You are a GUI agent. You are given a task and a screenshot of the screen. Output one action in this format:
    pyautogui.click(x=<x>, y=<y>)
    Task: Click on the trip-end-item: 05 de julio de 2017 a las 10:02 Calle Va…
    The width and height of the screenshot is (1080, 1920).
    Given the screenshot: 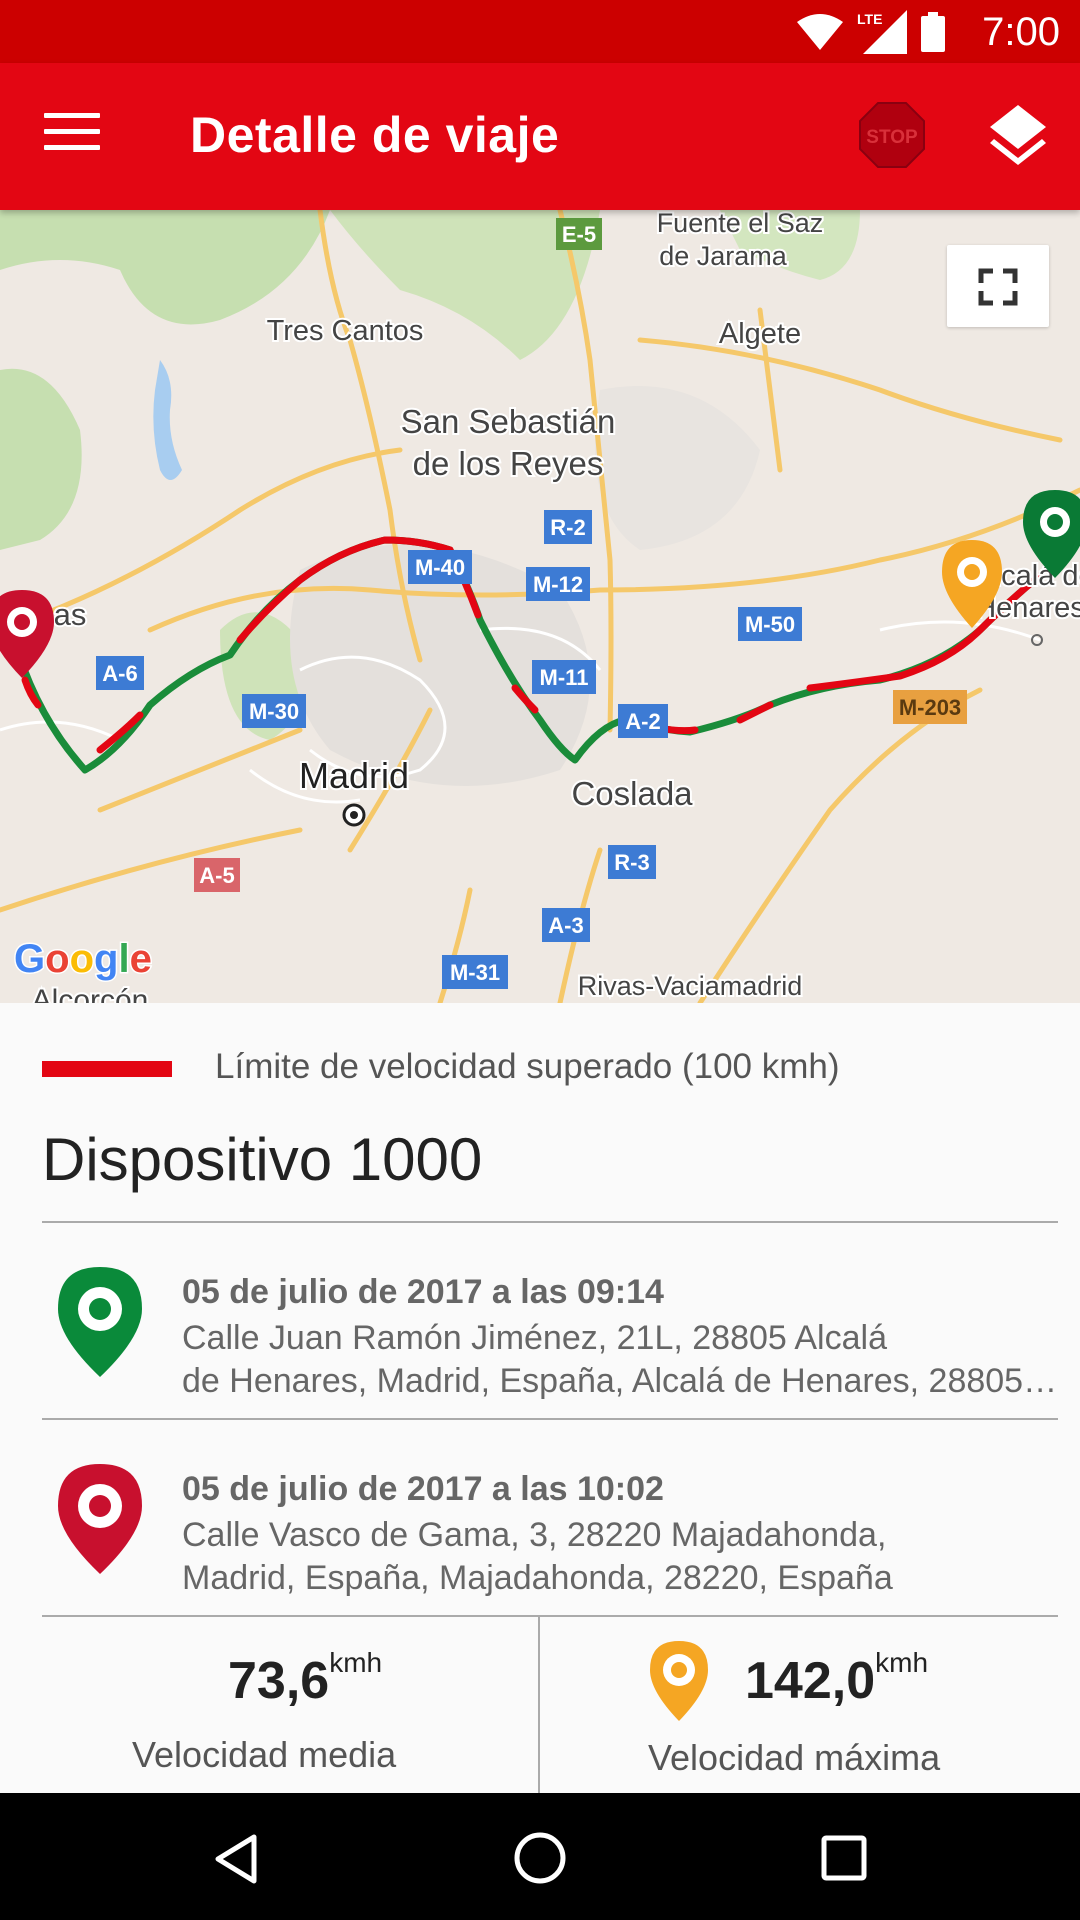 What is the action you would take?
    pyautogui.click(x=550, y=1532)
    